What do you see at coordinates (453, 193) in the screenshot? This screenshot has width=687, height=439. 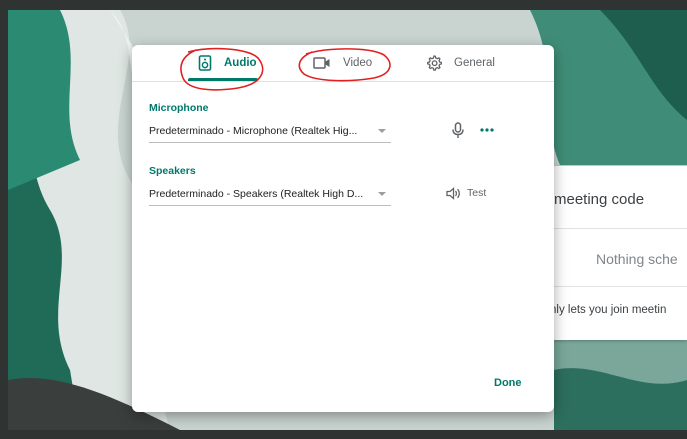 I see `volume-icon` at bounding box center [453, 193].